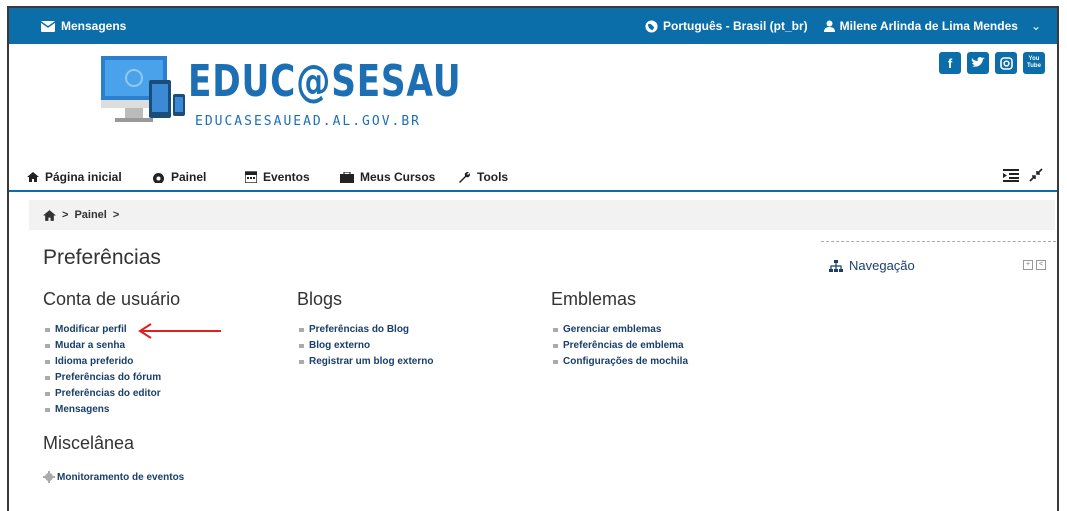 This screenshot has width=1067, height=511. I want to click on envelope-icon, so click(48, 26).